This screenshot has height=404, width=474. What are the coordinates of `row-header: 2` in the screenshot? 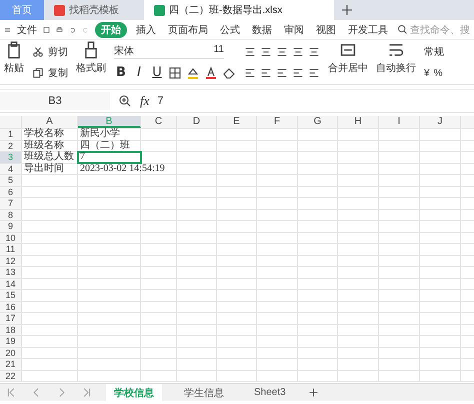 It's located at (11, 145).